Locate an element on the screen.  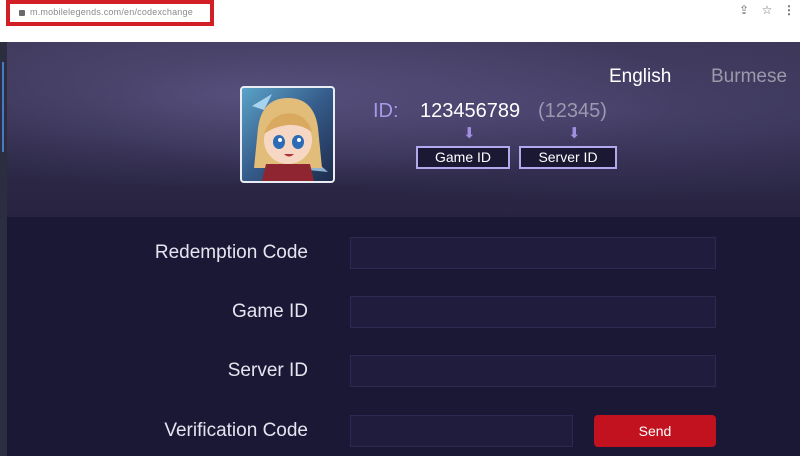
bookmark-star-icon: ☆ is located at coordinates (767, 10).